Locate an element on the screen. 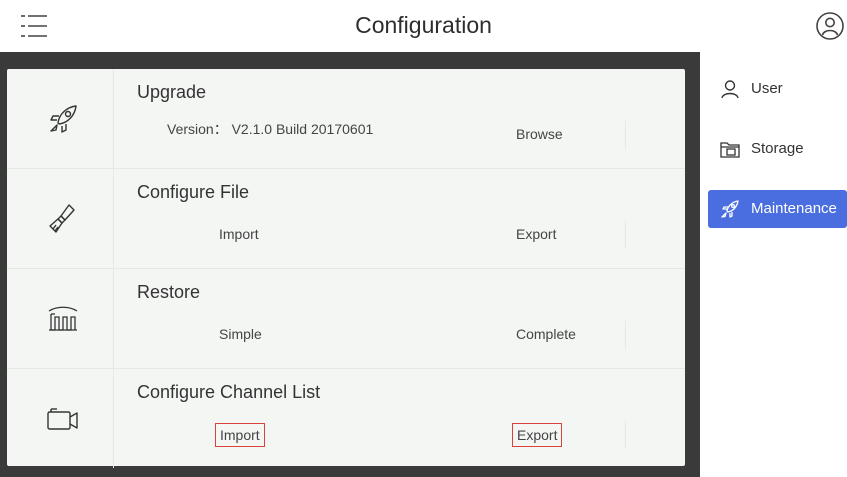 The image size is (847, 477). sidebar-item-label: User is located at coordinates (767, 88).